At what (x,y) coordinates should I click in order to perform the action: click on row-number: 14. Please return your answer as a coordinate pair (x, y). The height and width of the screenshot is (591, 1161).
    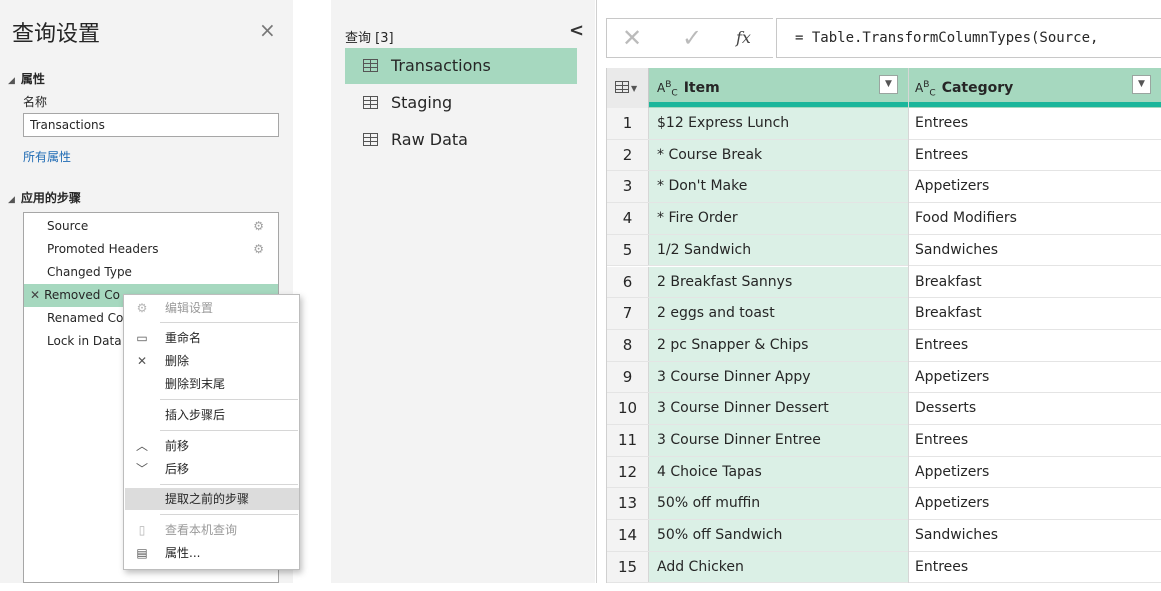
    Looking at the image, I should click on (628, 535).